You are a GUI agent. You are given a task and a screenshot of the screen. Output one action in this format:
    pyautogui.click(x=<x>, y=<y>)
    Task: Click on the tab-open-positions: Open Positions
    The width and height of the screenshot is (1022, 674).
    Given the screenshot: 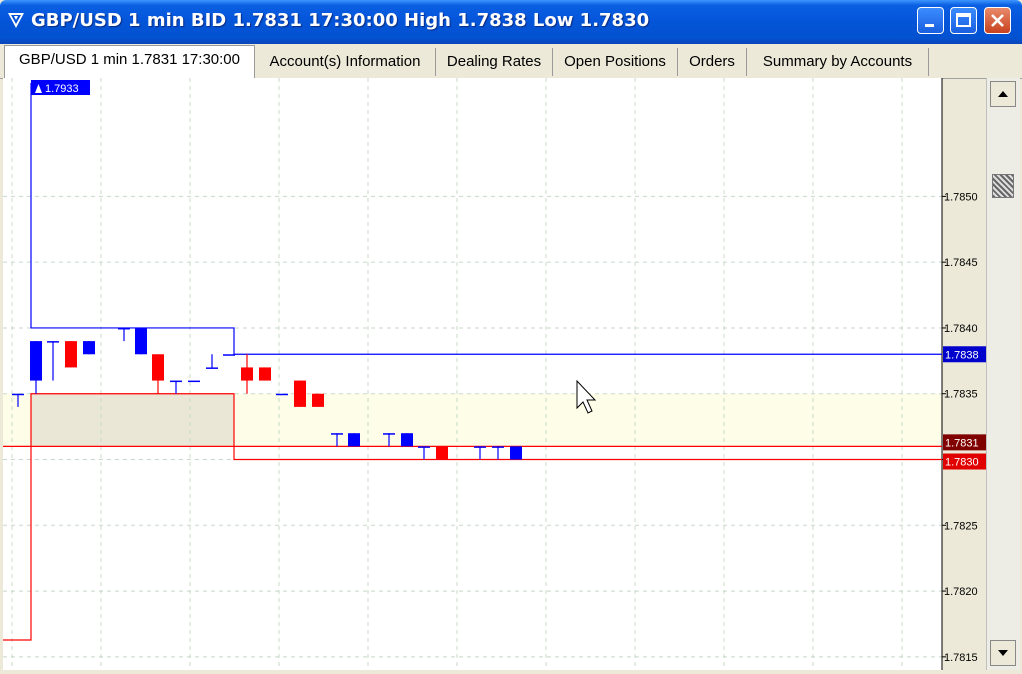 What is the action you would take?
    pyautogui.click(x=615, y=62)
    